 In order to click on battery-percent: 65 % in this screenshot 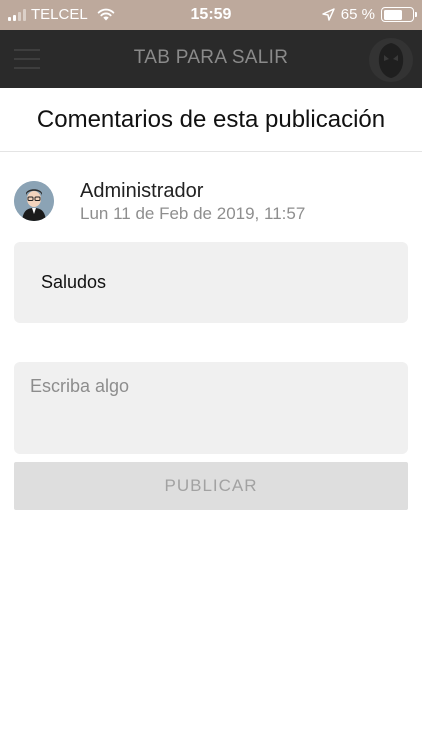, I will do `click(357, 14)`.